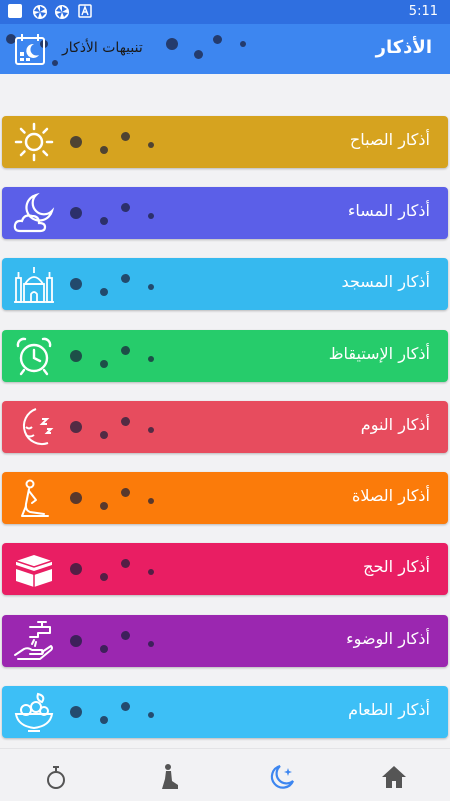 This screenshot has height=801, width=450. What do you see at coordinates (34, 285) in the screenshot?
I see `mosque-icon` at bounding box center [34, 285].